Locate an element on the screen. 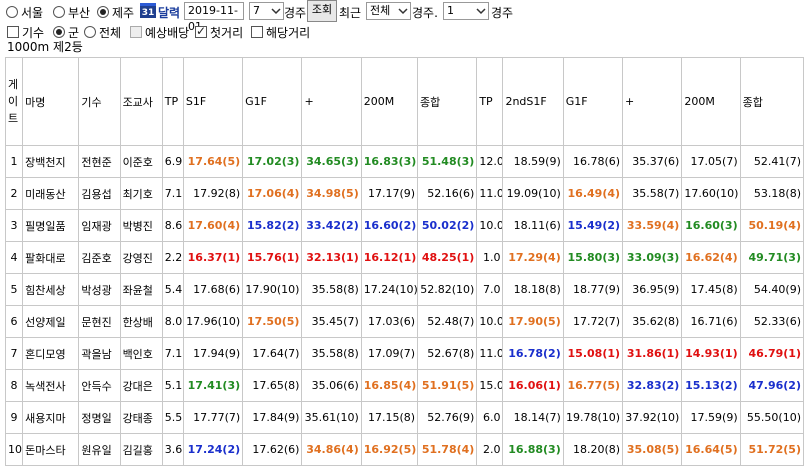 Image resolution: width=809 pixels, height=466 pixels. cell-trainer: 강영진 is located at coordinates (141, 257).